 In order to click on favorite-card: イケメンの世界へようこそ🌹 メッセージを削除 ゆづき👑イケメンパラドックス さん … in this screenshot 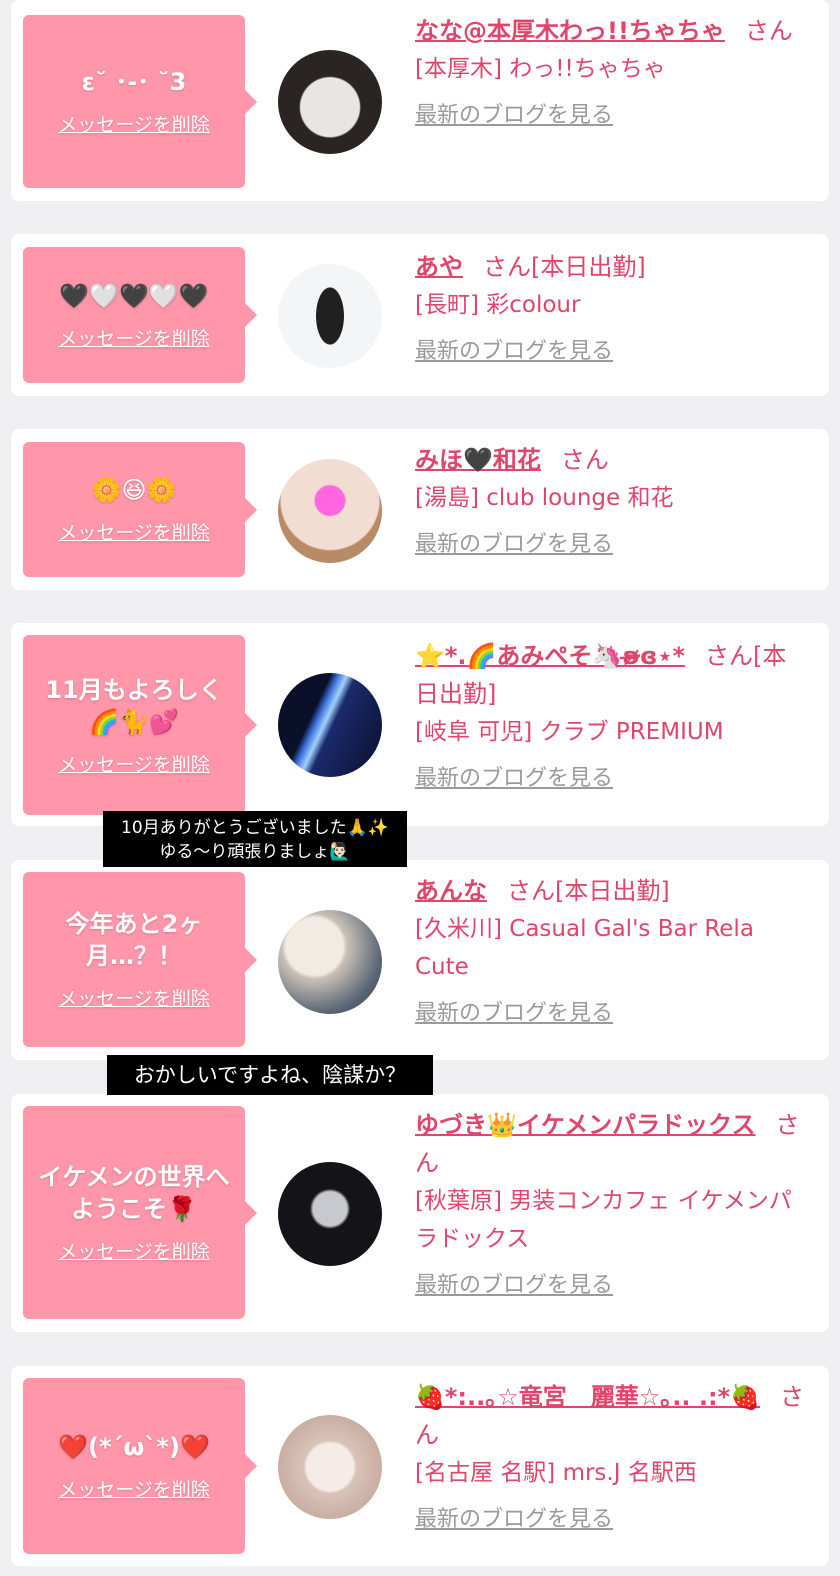, I will do `click(420, 1213)`.